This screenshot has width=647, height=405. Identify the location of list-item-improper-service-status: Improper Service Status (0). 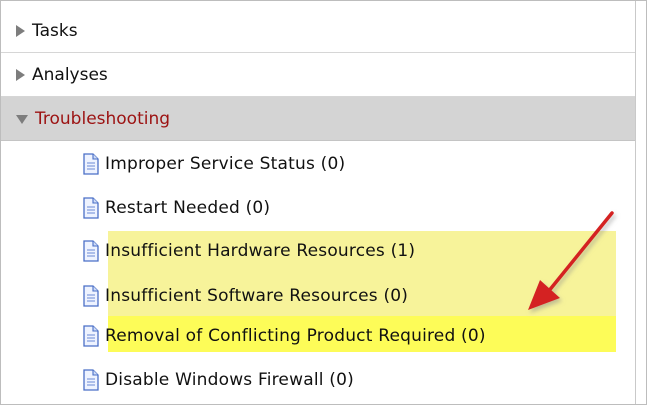
(214, 164).